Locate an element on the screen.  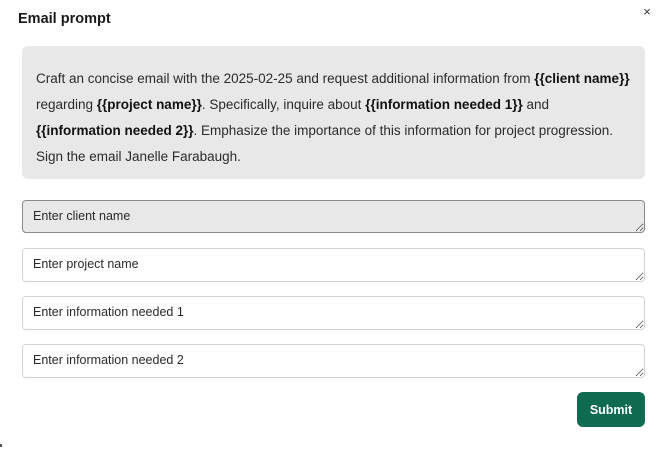
prompt-text-2: regarding is located at coordinates (66, 104).